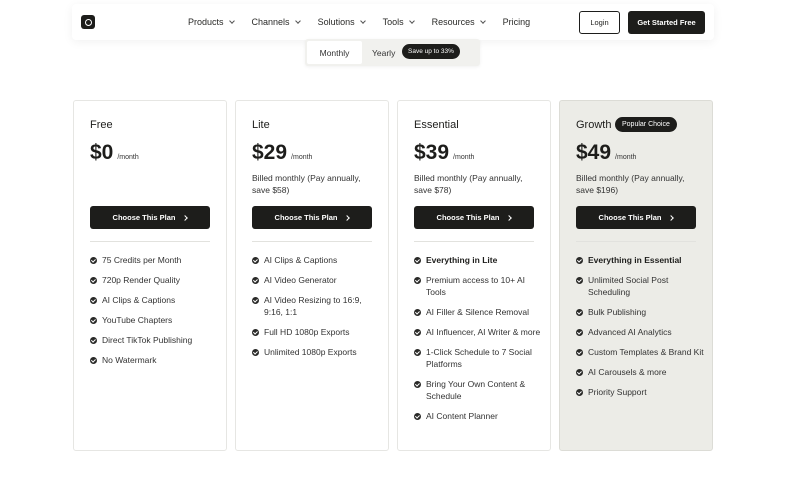 The width and height of the screenshot is (800, 482). What do you see at coordinates (635, 260) in the screenshot?
I see `feature-text: Everything in Essential` at bounding box center [635, 260].